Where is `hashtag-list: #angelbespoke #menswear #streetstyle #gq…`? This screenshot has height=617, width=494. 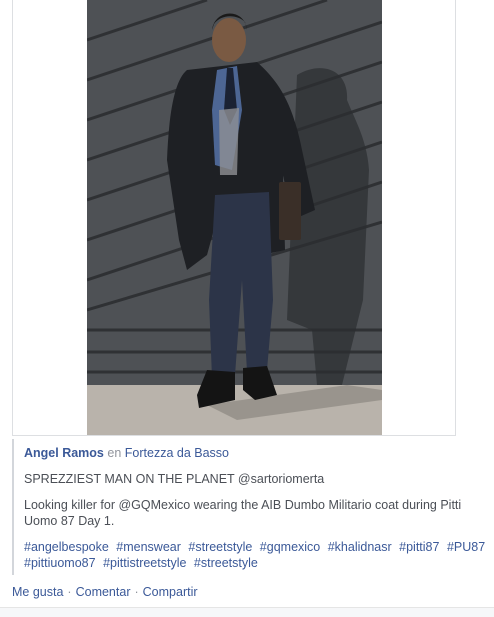
hashtag-list: #angelbespoke #menswear #streetstyle #gq… is located at coordinates (259, 555).